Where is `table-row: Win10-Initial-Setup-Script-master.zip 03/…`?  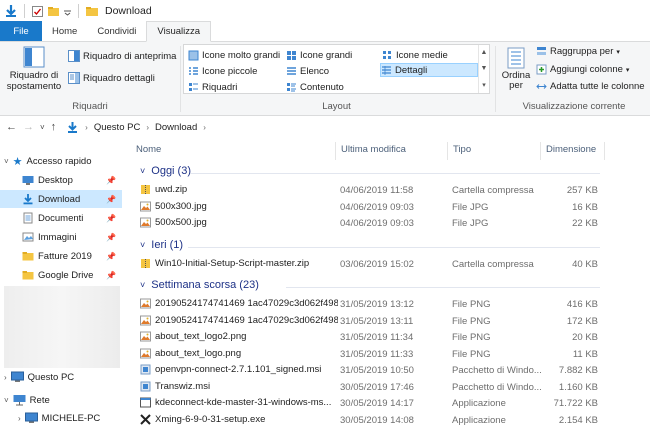
table-row: Win10-Initial-Setup-Script-master.zip 03/… is located at coordinates (390, 264).